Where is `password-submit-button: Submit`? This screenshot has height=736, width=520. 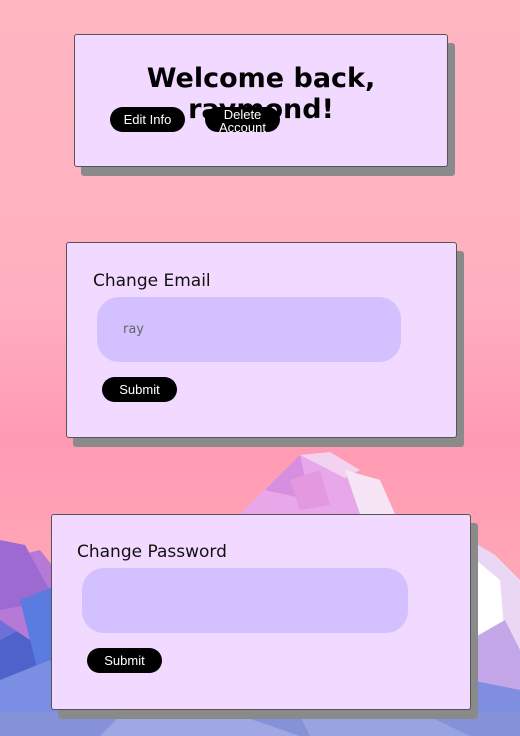 password-submit-button: Submit is located at coordinates (124, 660).